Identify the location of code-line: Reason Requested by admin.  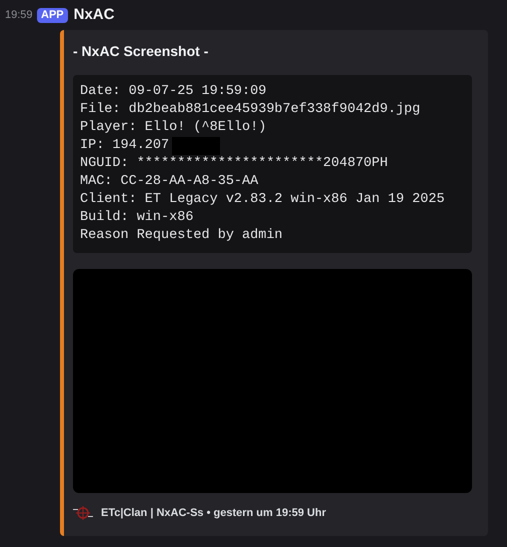
(181, 235).